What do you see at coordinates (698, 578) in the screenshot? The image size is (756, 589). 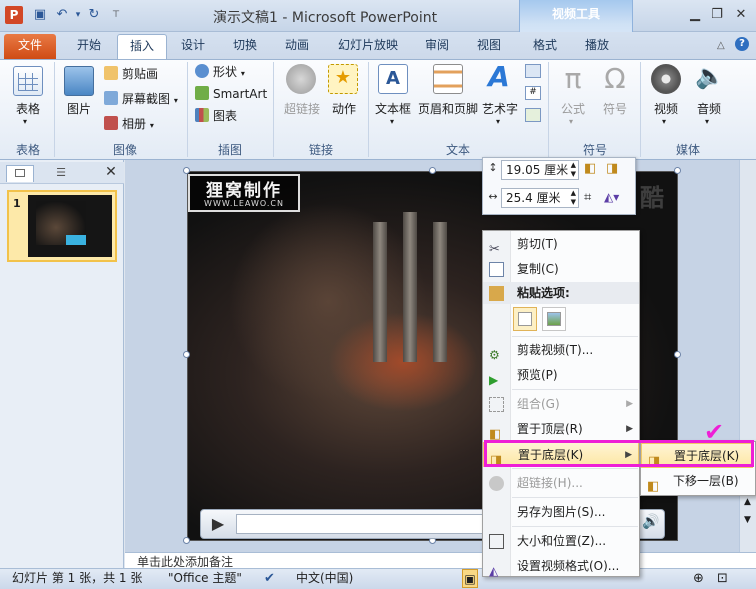 I see `zoom-in-icon: ⊕` at bounding box center [698, 578].